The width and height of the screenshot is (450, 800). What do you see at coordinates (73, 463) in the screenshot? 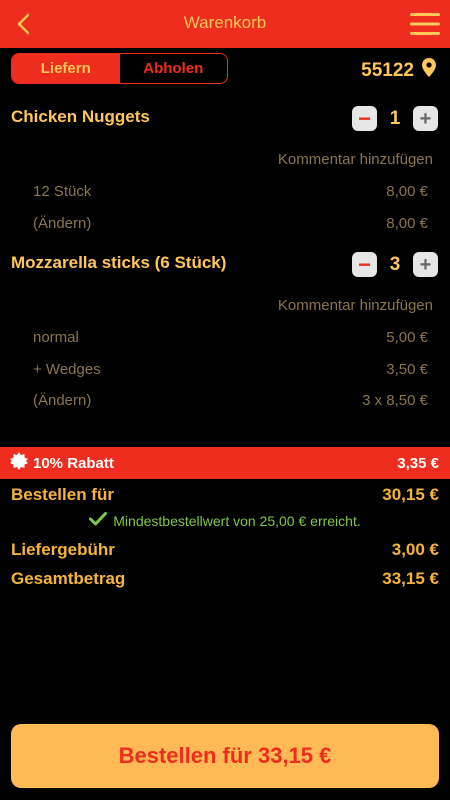
I see `discount-label: 10% Rabatt` at bounding box center [73, 463].